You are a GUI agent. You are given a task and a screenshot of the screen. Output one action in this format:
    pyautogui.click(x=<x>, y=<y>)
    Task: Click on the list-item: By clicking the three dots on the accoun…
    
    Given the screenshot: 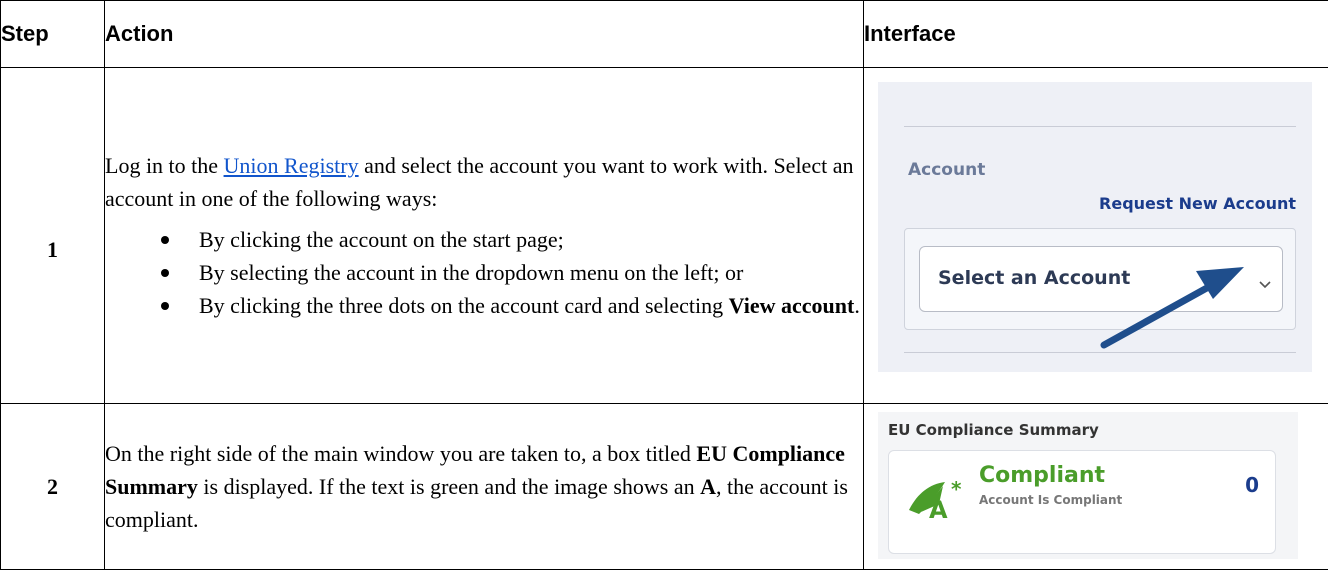 What is the action you would take?
    pyautogui.click(x=531, y=305)
    